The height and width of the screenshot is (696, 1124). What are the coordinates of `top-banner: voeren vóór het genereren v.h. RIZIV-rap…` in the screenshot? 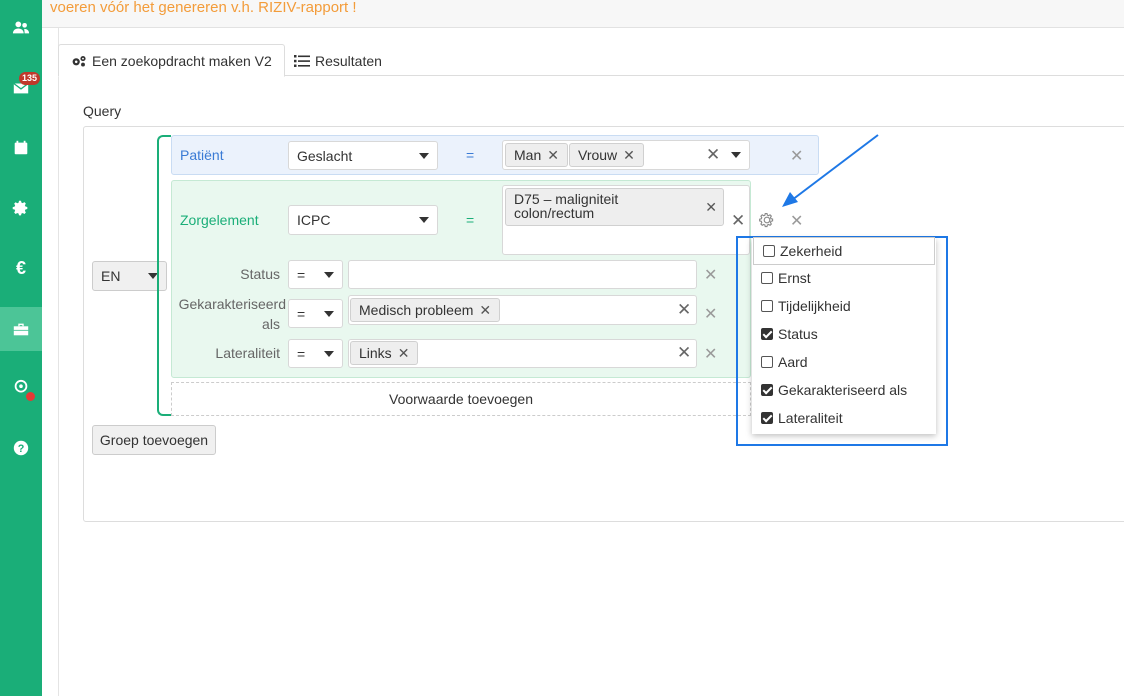 It's located at (583, 14).